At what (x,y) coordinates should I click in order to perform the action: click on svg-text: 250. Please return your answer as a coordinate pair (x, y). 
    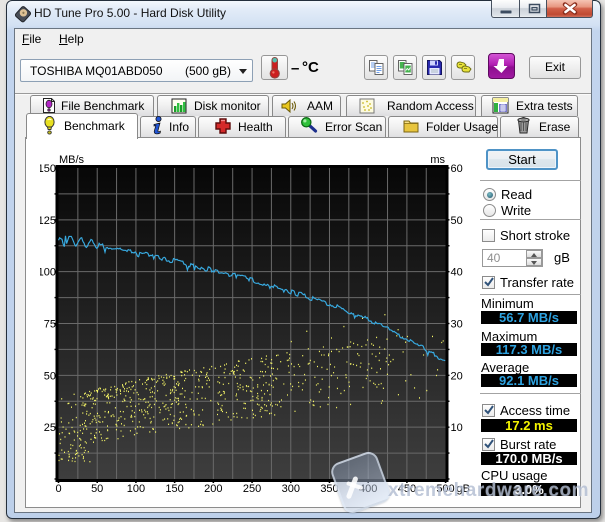
    Looking at the image, I should click on (252, 489).